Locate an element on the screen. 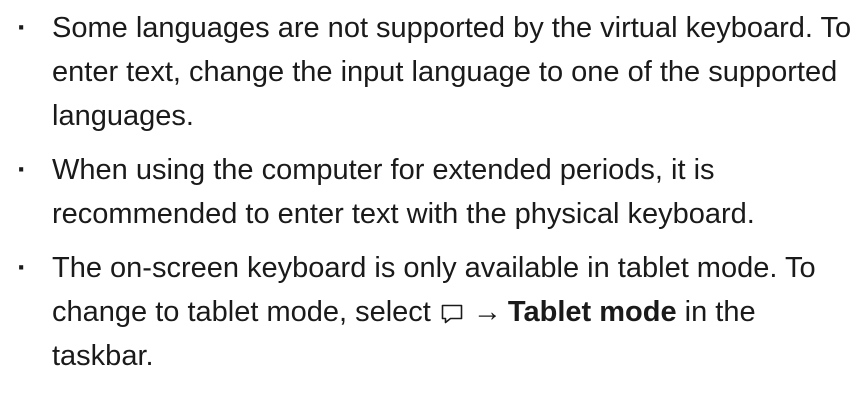 The height and width of the screenshot is (398, 854). tablet-mode-label: Tablet mode is located at coordinates (592, 312).